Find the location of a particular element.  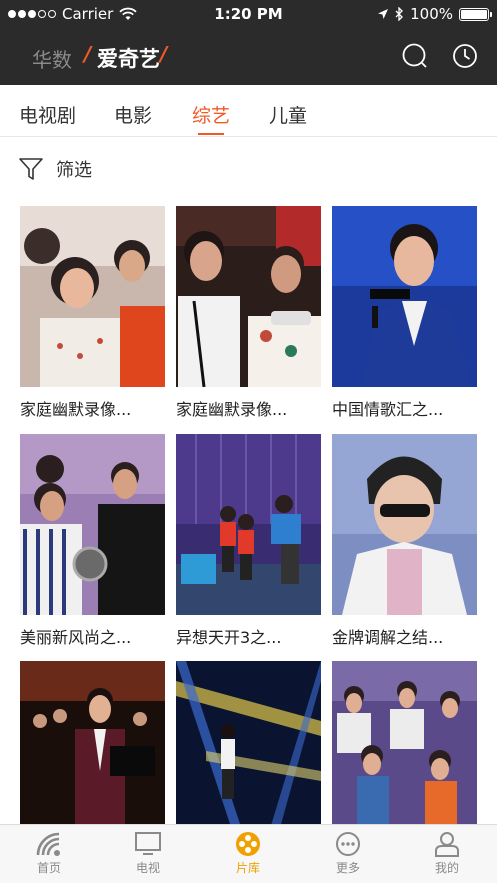

battery-percent: 100% is located at coordinates (431, 14).